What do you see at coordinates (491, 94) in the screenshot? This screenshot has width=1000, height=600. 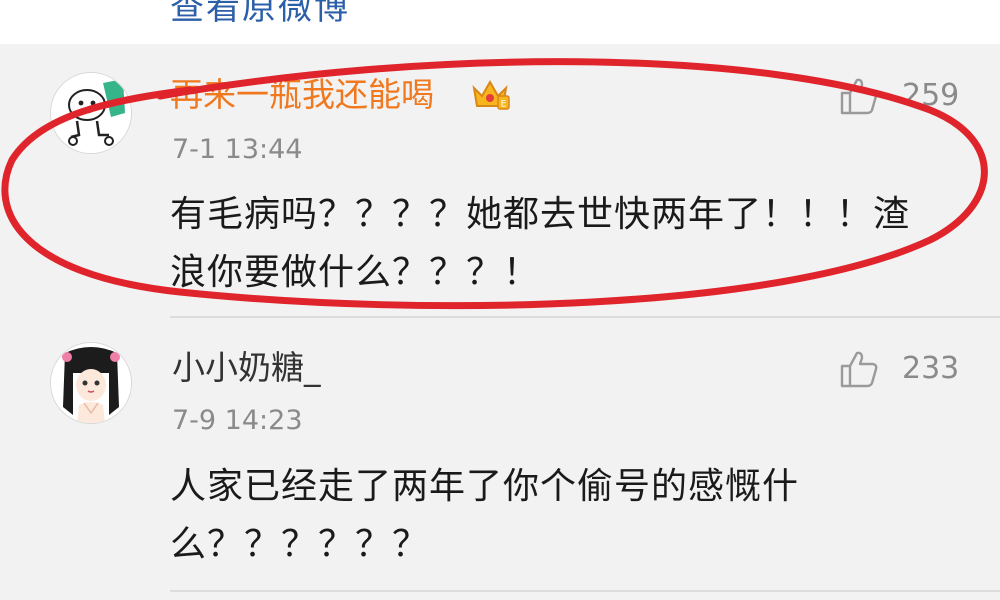 I see `crown-icon: E` at bounding box center [491, 94].